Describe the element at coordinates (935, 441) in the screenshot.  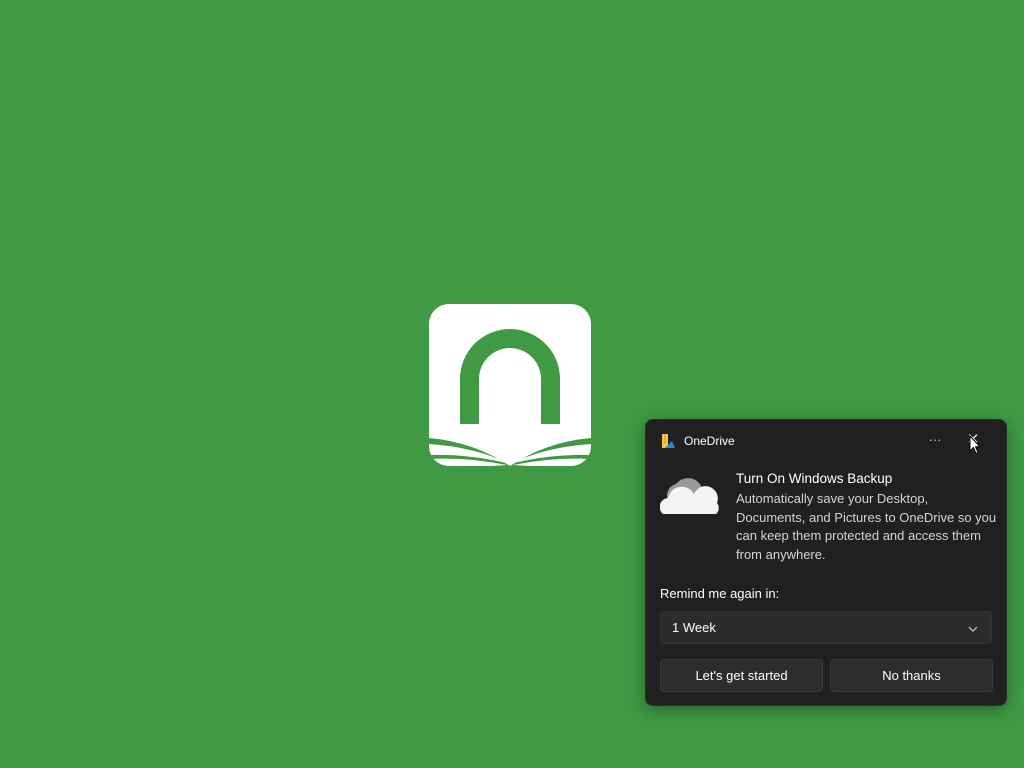
I see `more-options-icon: ···` at that location.